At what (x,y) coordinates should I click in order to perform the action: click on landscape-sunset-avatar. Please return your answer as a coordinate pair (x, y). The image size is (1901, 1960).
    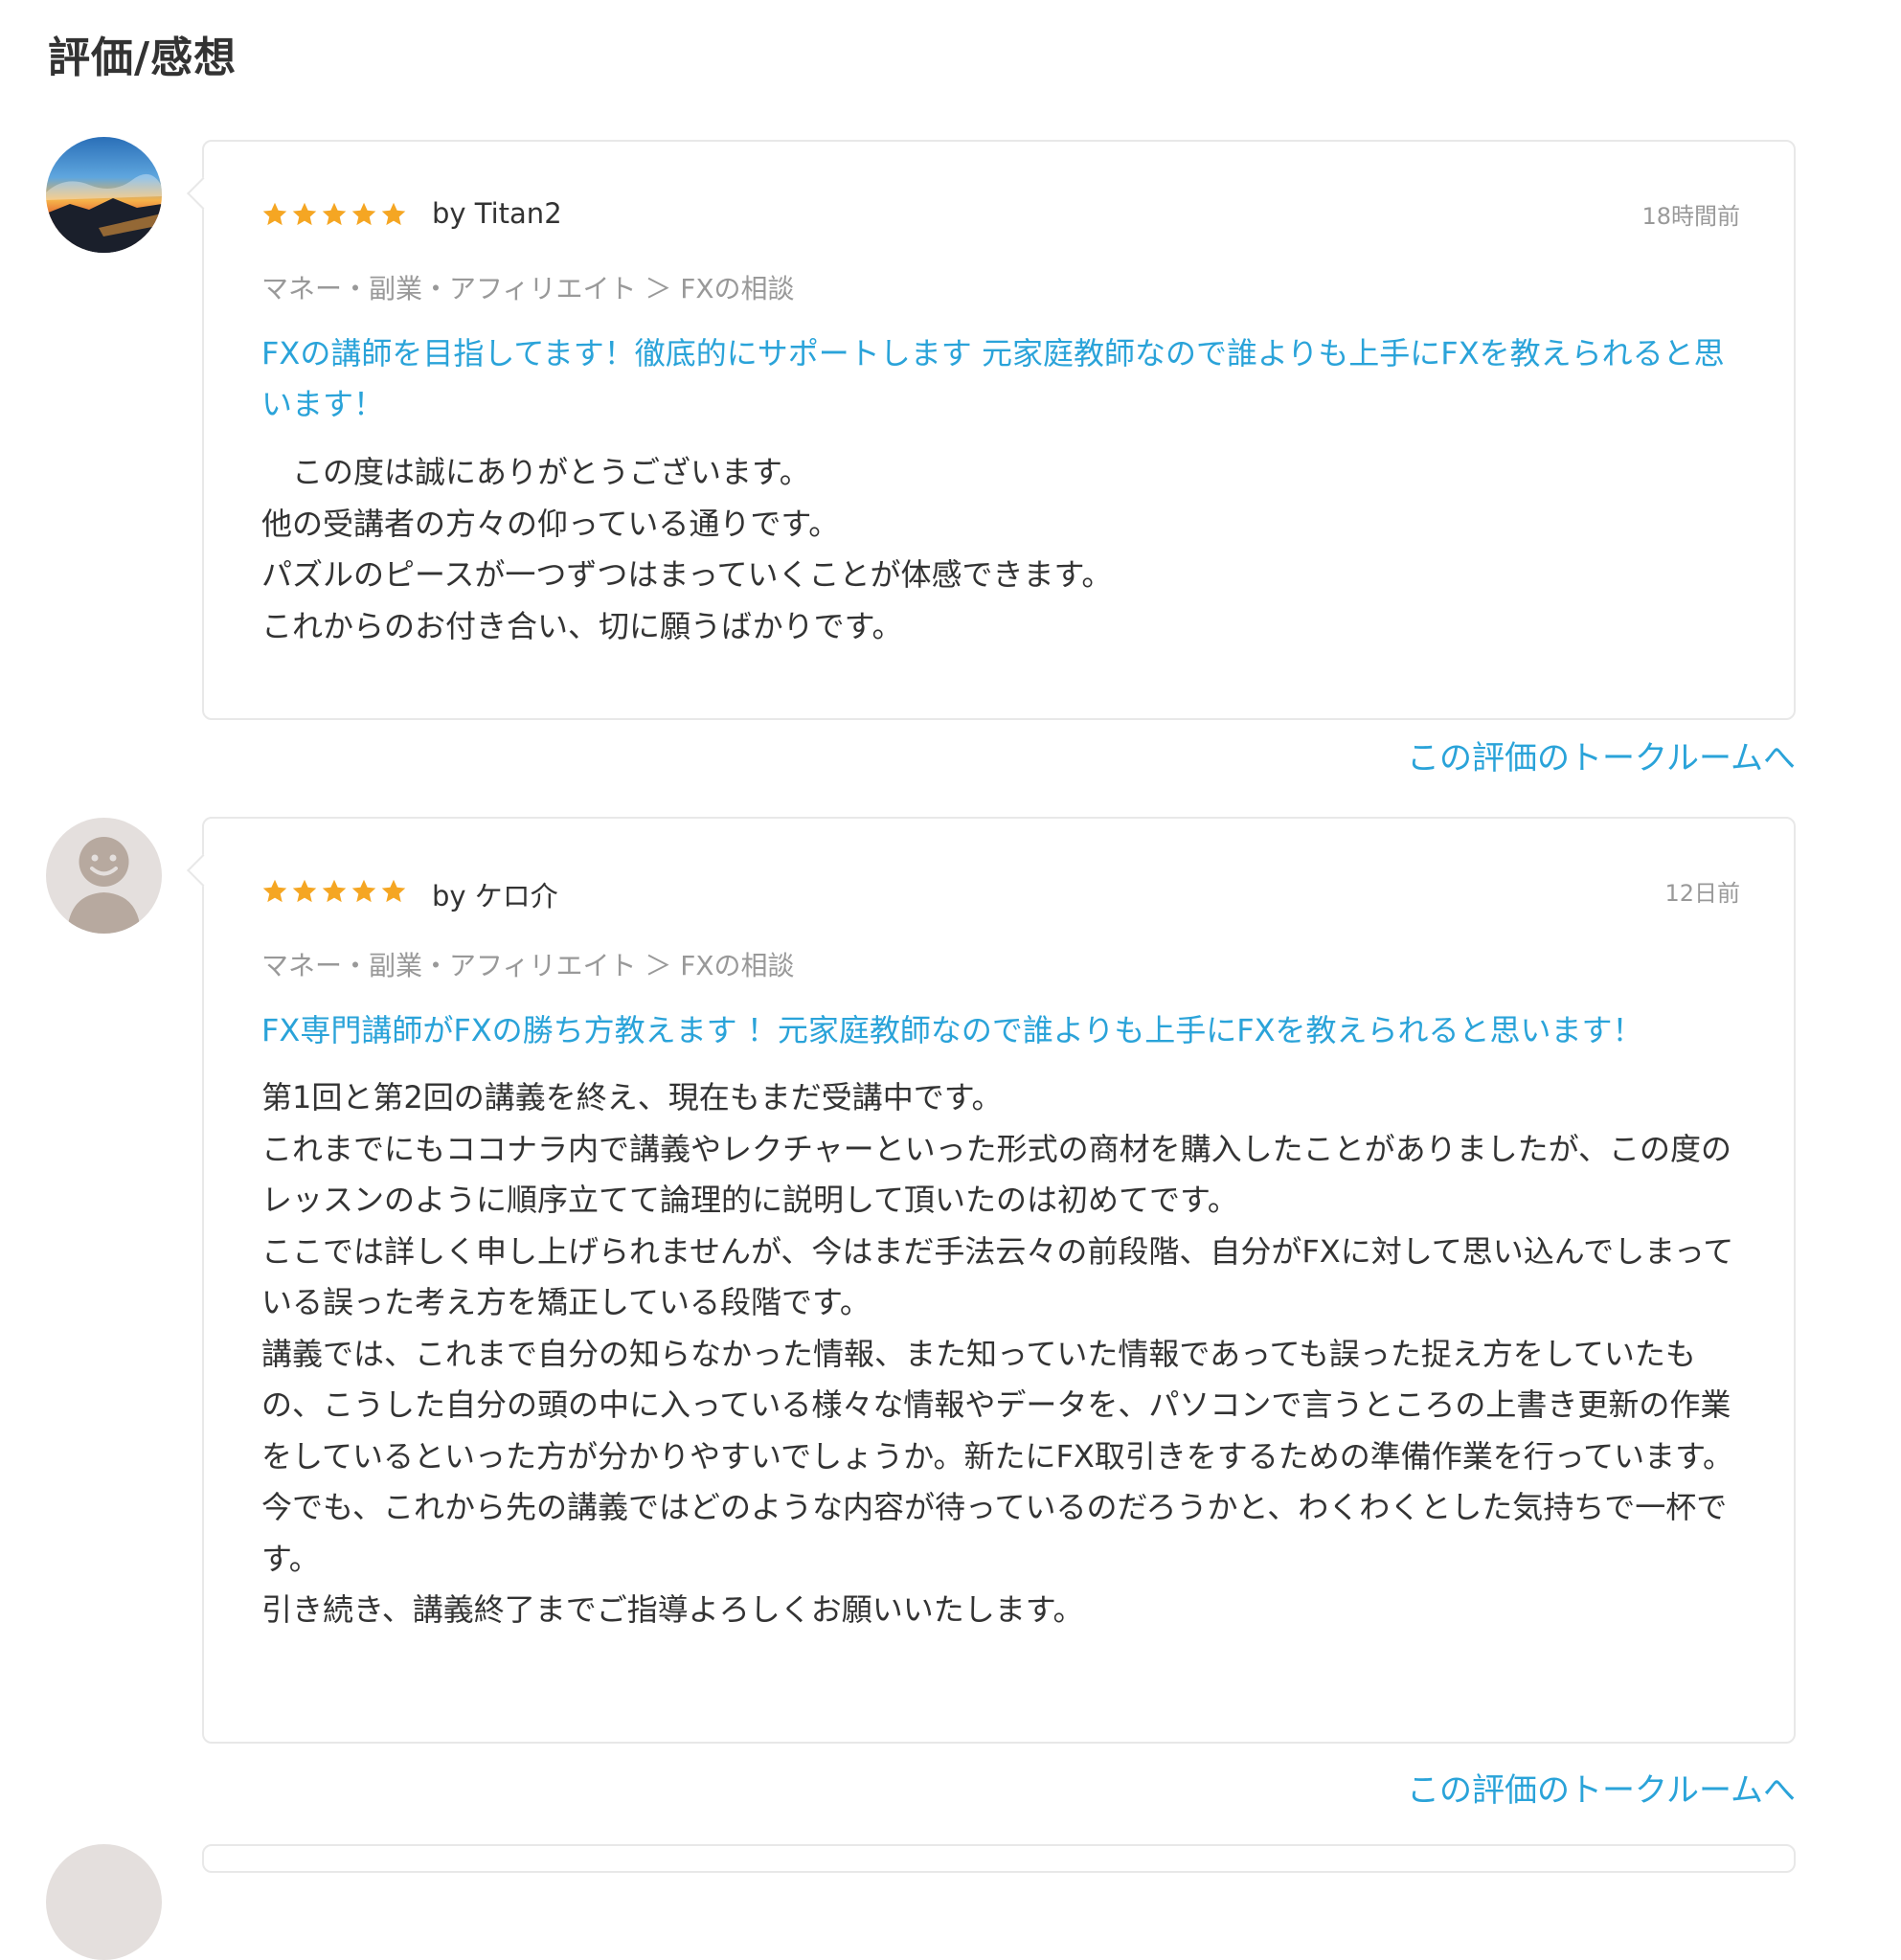
    Looking at the image, I should click on (104, 195).